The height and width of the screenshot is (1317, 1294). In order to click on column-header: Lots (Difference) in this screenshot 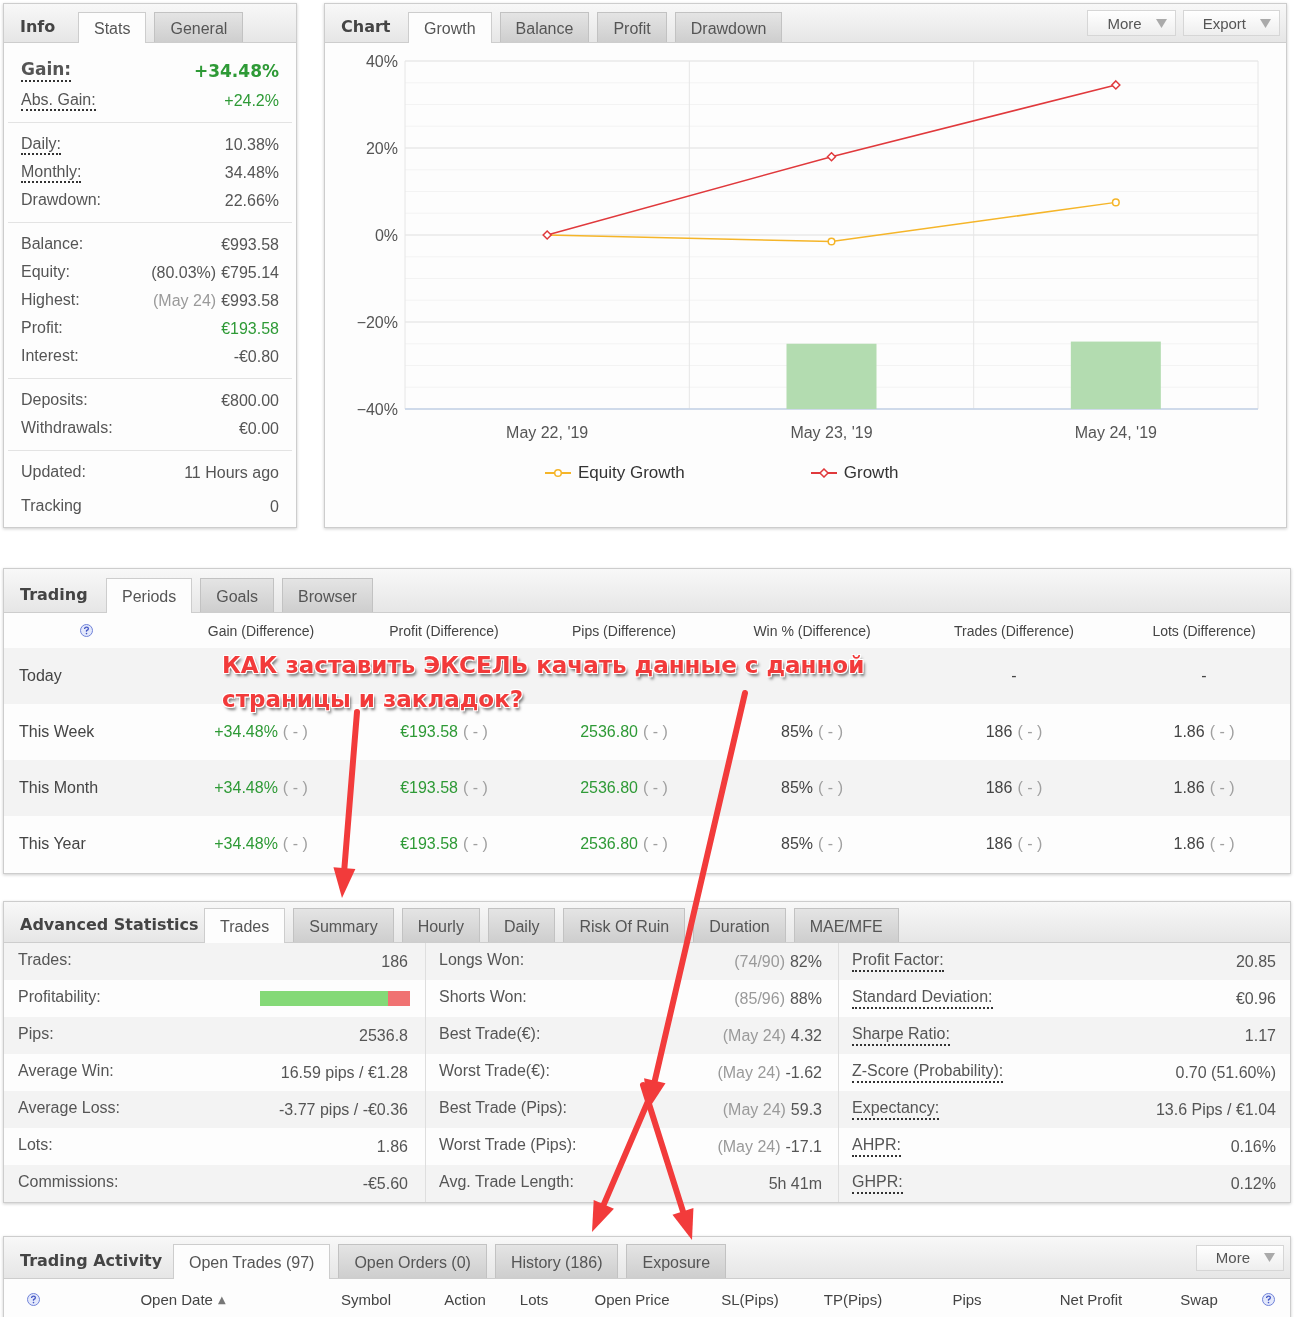, I will do `click(1204, 630)`.